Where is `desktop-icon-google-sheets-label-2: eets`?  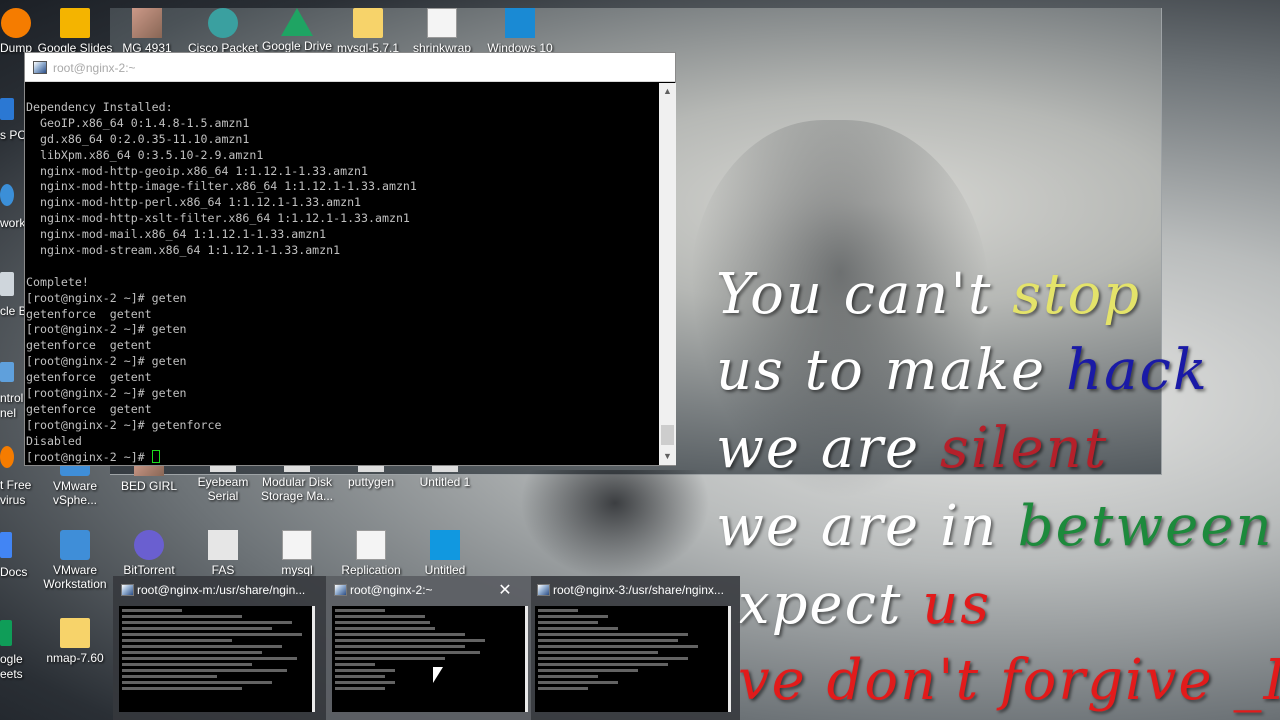
desktop-icon-google-sheets-label-2: eets is located at coordinates (11, 674).